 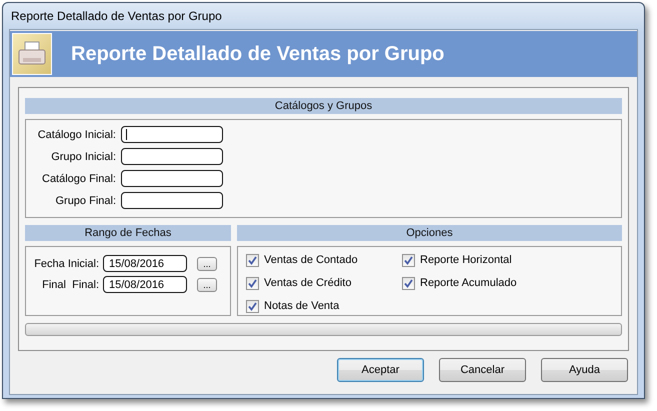 I want to click on field-label: Catálogo Final:, so click(x=78, y=178).